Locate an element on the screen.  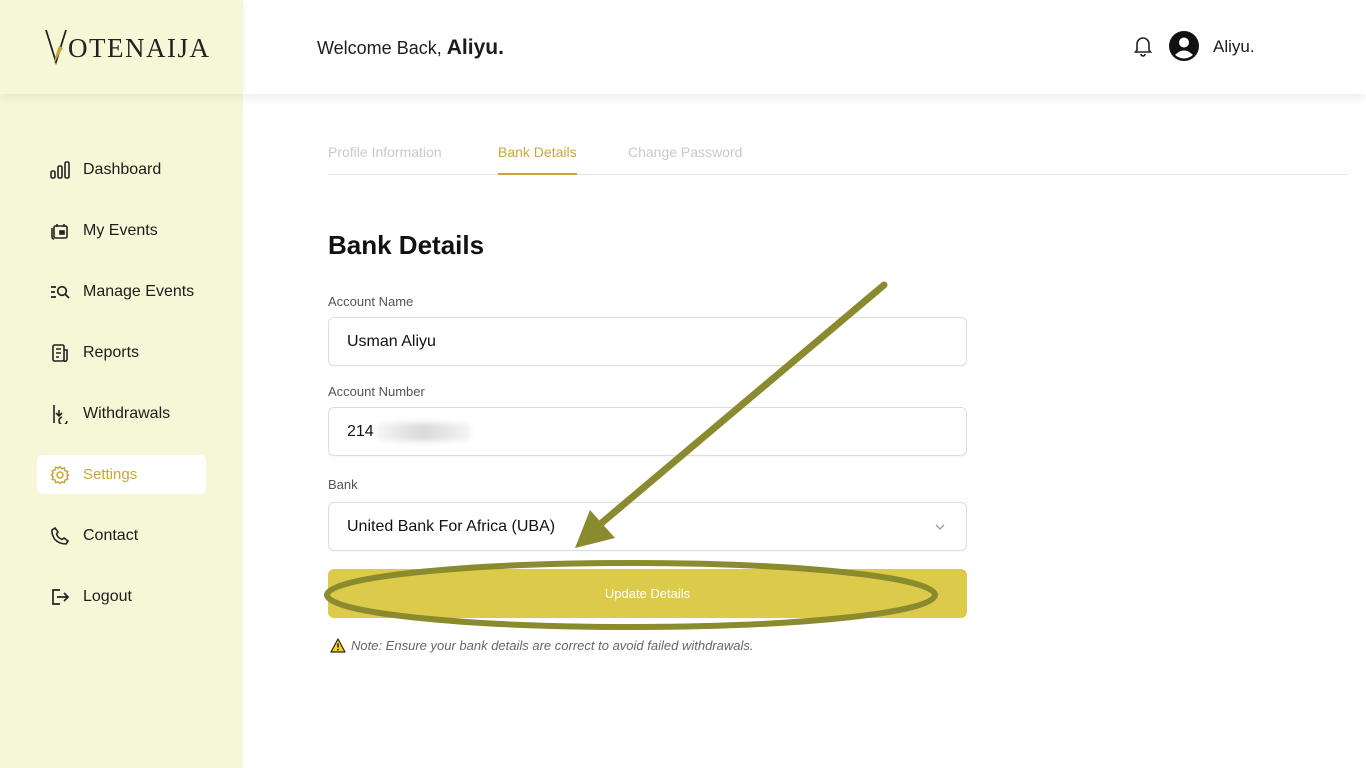
tab-bank-details: Bank Details is located at coordinates (537, 159).